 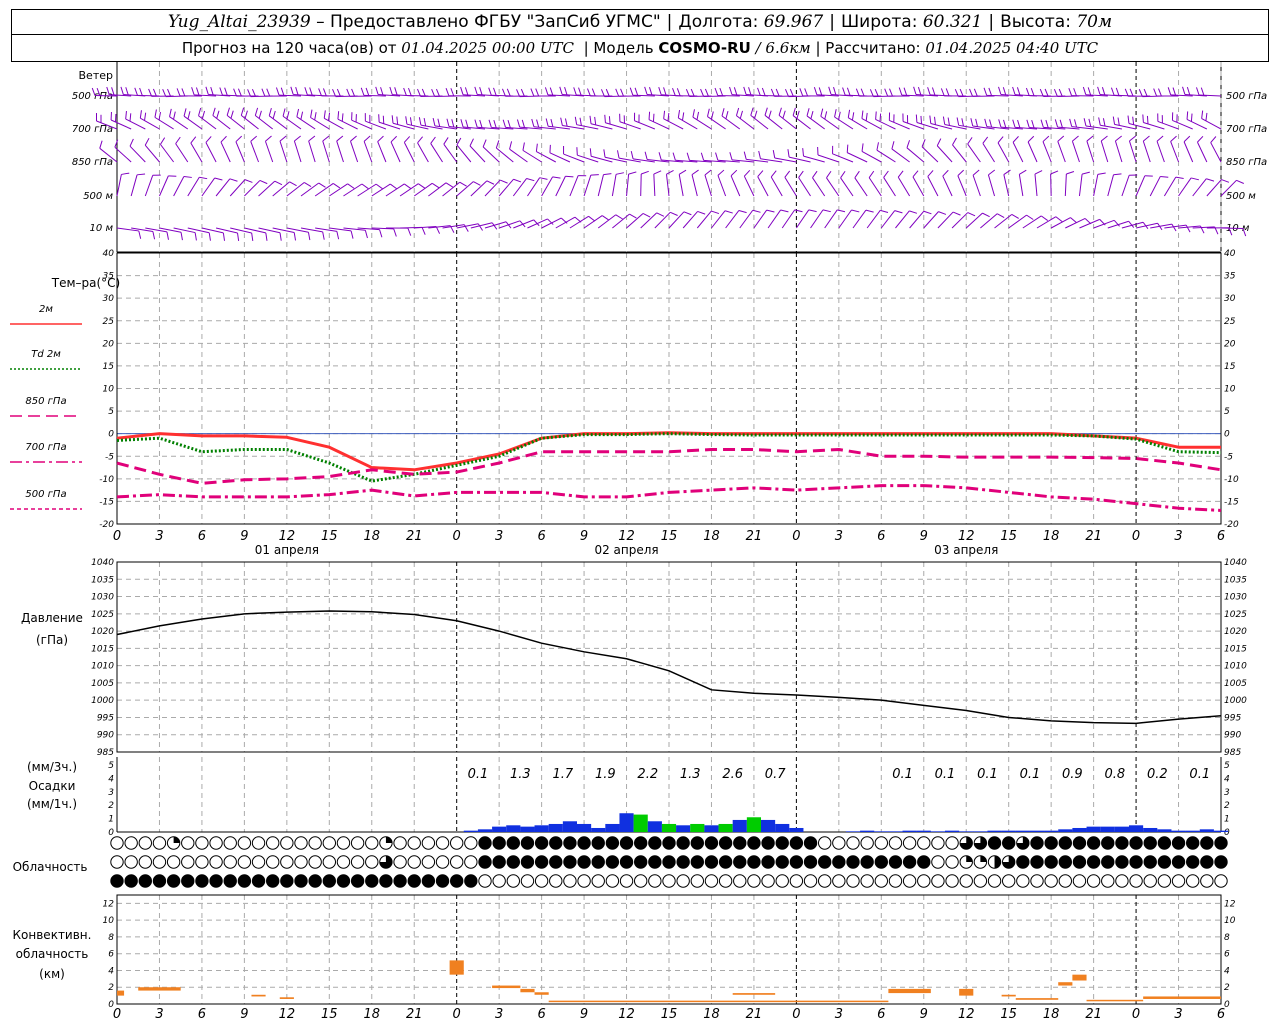 What do you see at coordinates (1235, 667) in the screenshot?
I see `pressure-ytick-right: 1010` at bounding box center [1235, 667].